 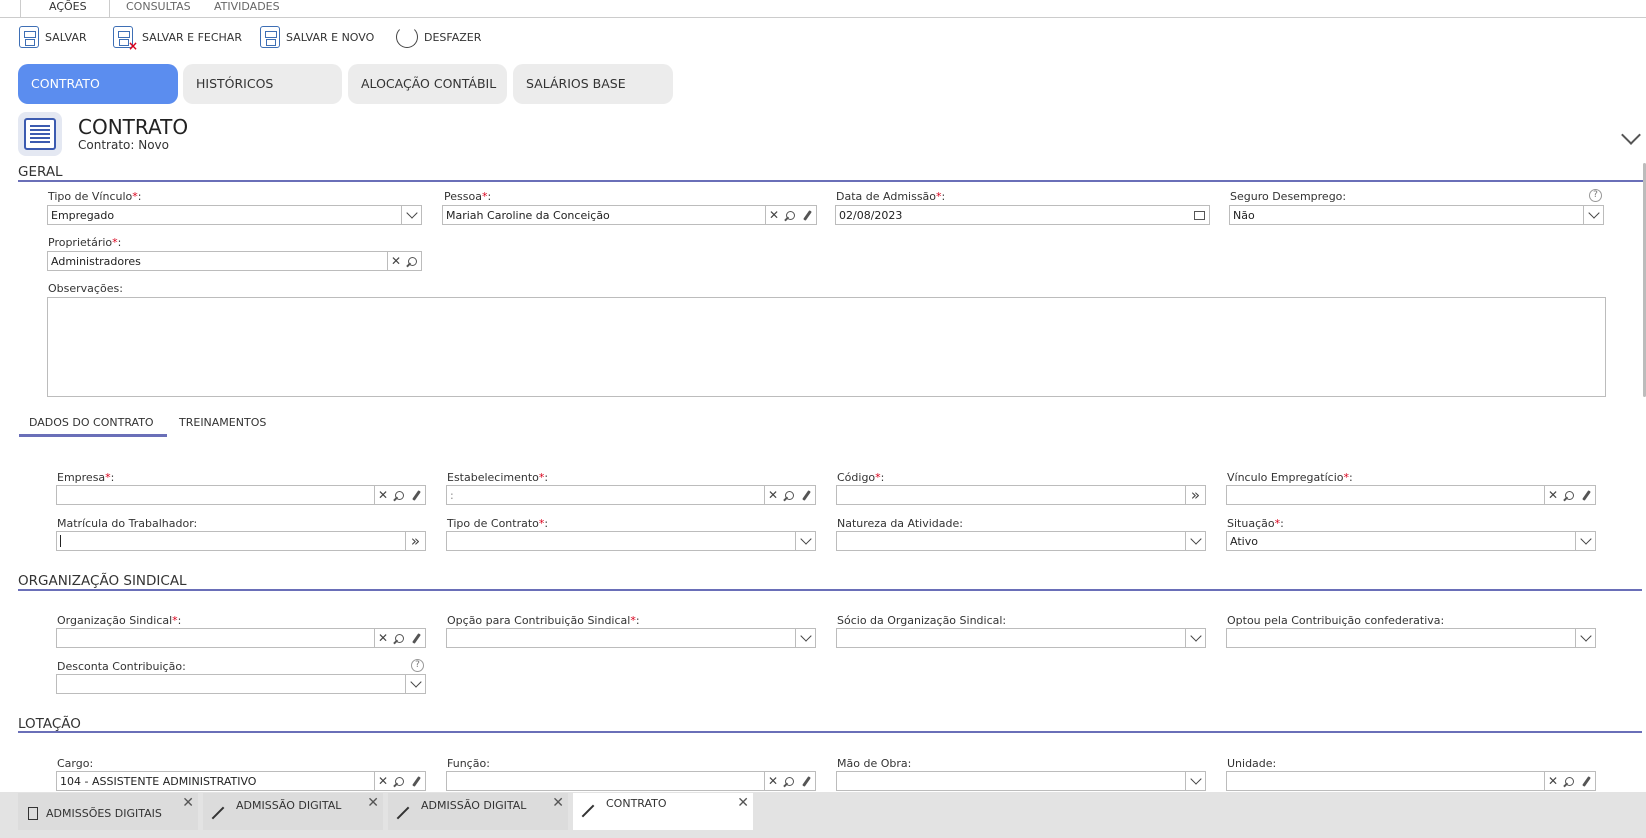 What do you see at coordinates (1199, 215) in the screenshot?
I see `calendar-icon` at bounding box center [1199, 215].